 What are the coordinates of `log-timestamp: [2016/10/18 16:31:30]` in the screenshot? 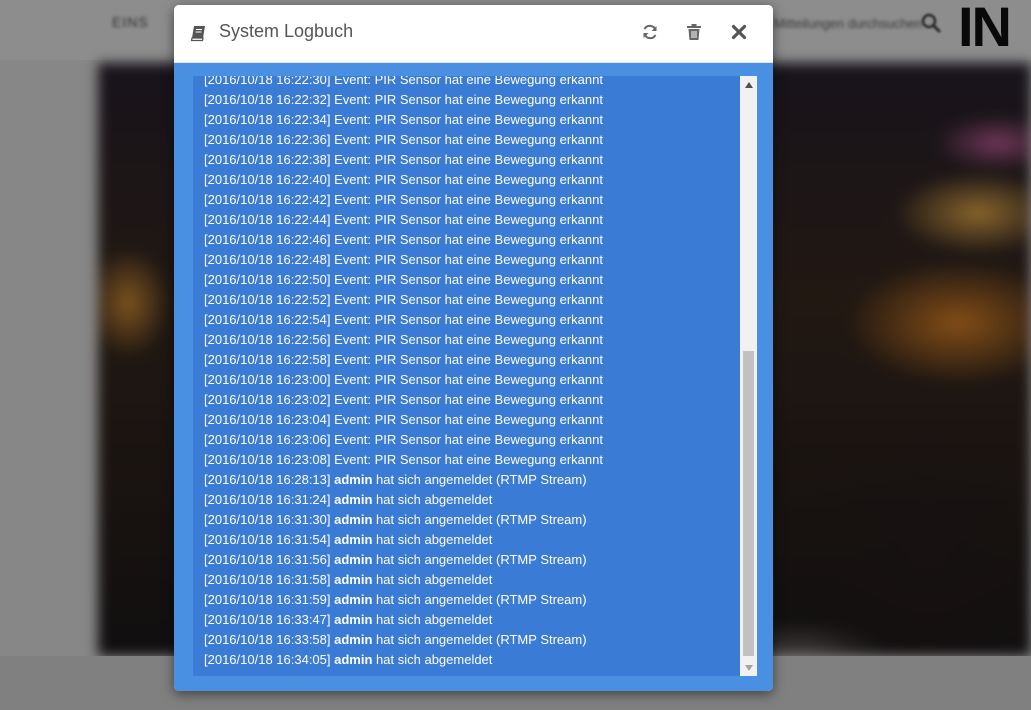 It's located at (267, 519).